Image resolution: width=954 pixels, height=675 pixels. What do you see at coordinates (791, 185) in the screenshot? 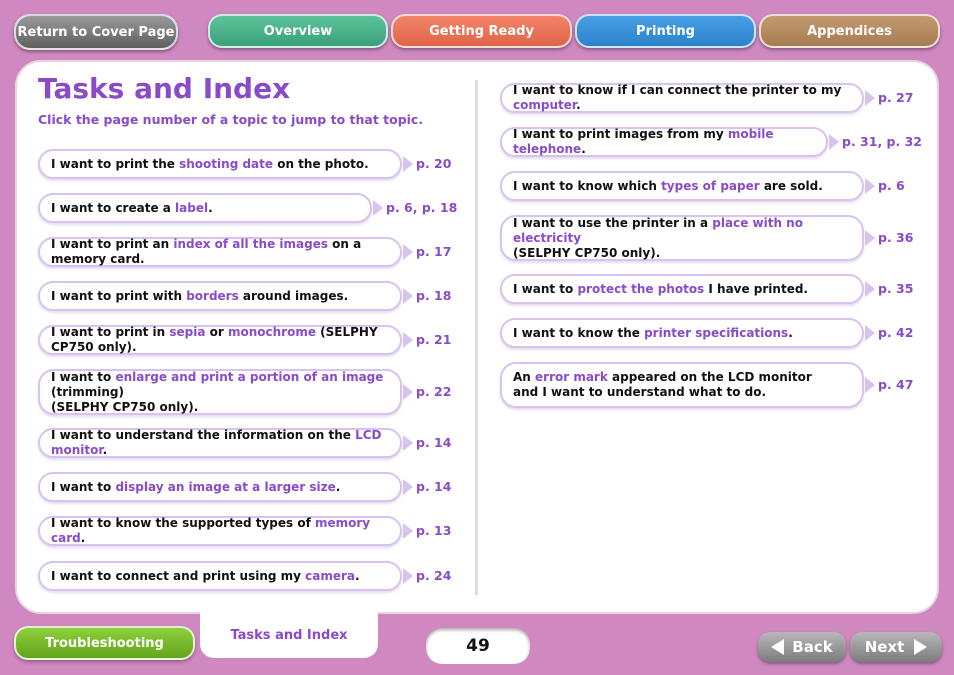
I see `topic-label: are sold.` at bounding box center [791, 185].